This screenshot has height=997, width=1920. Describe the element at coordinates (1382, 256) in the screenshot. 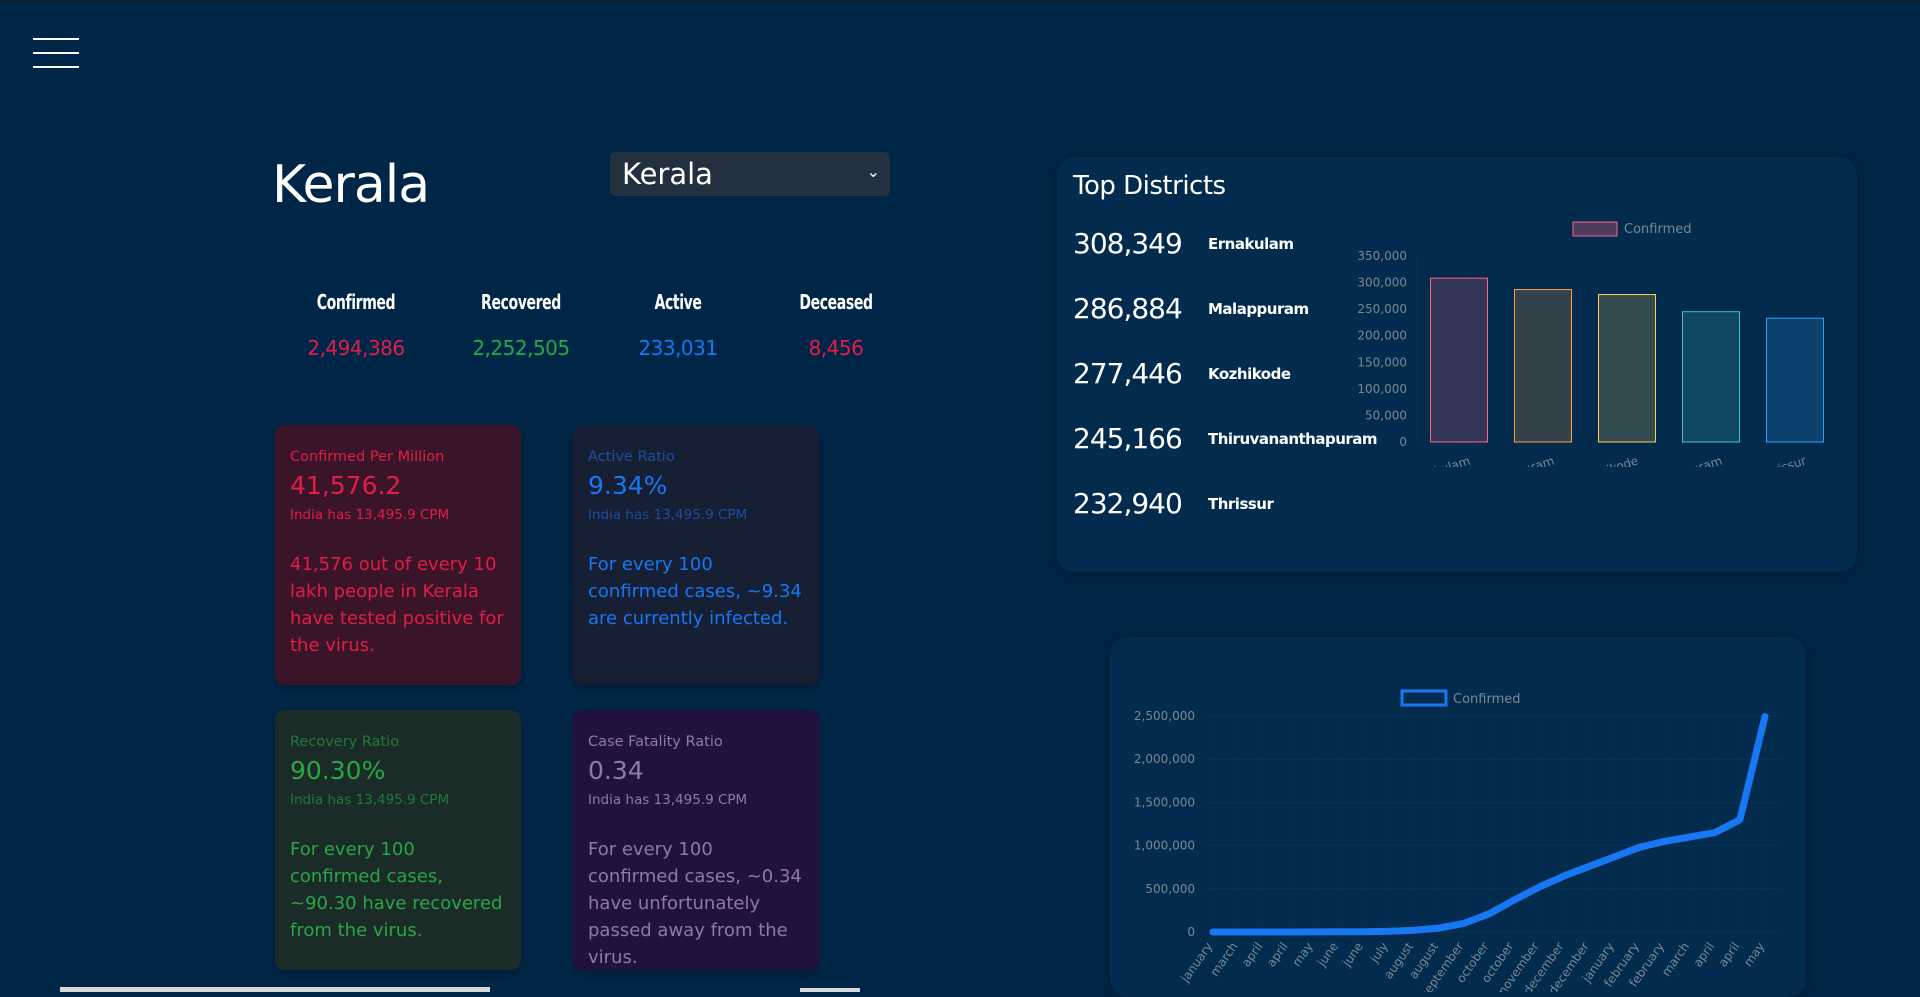

I see `y-tick-label: 350,000` at that location.